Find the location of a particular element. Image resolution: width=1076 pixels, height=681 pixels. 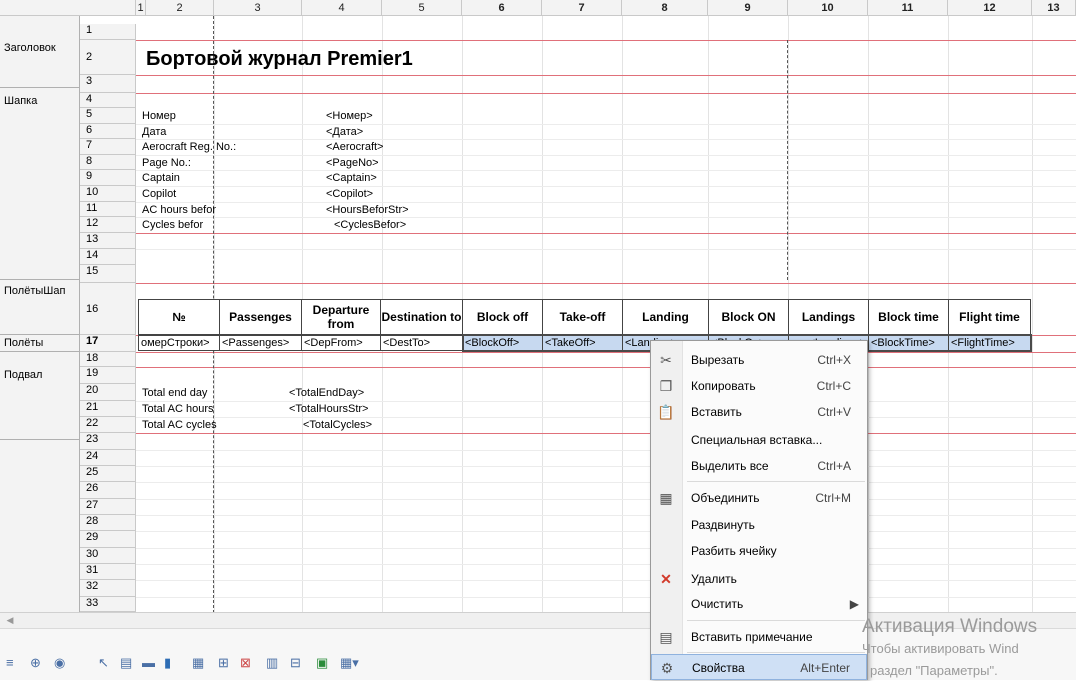

footer-label: Total end day is located at coordinates (174, 393).